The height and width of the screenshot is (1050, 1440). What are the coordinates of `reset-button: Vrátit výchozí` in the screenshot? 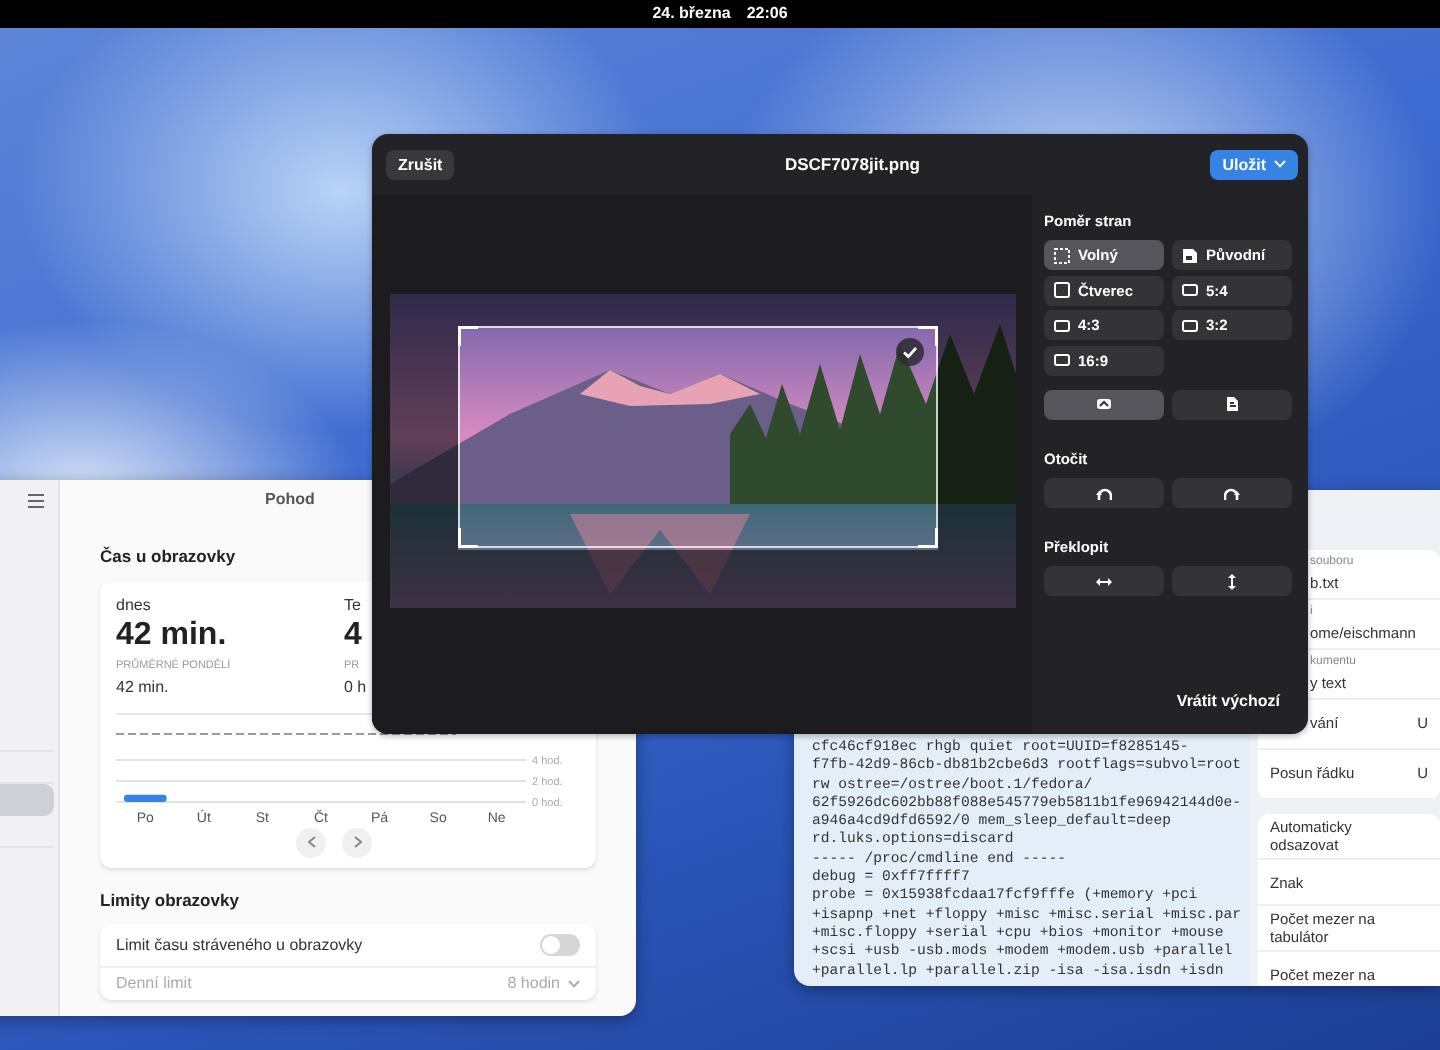 It's located at (1228, 702).